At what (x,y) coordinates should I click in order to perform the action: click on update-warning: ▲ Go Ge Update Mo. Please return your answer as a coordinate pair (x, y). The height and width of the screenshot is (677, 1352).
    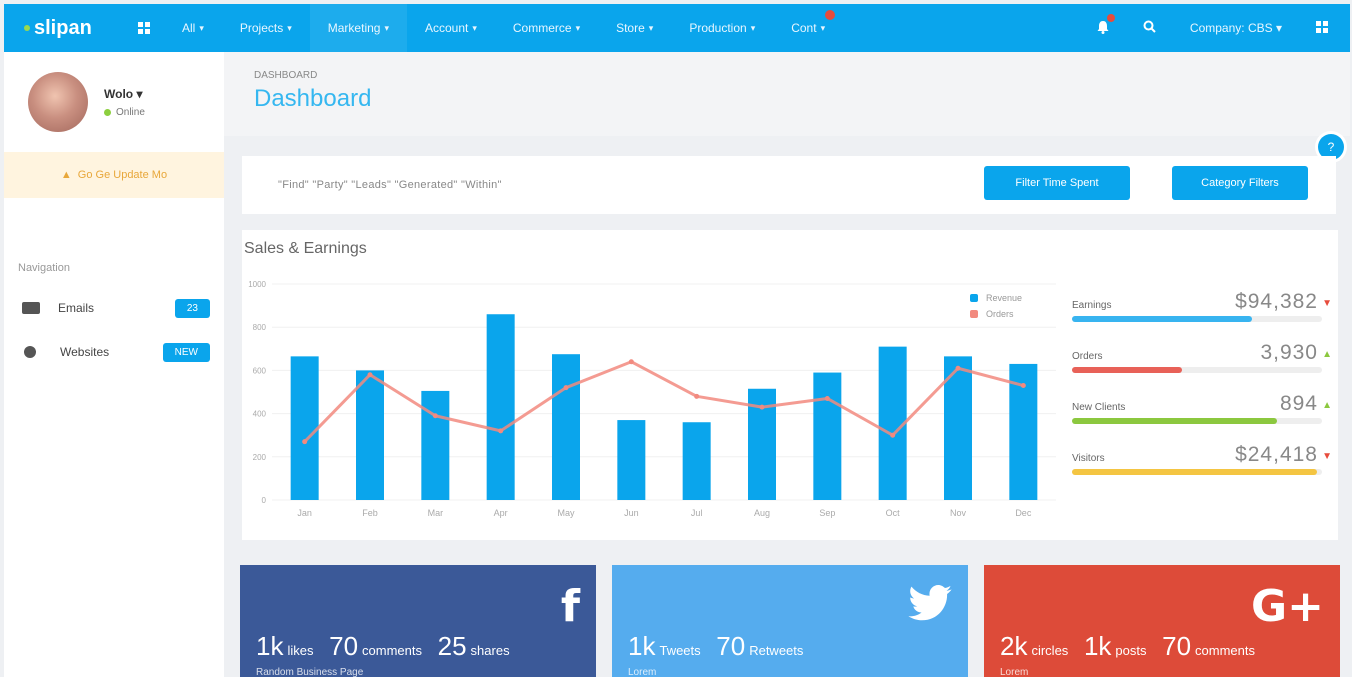
    Looking at the image, I should click on (114, 175).